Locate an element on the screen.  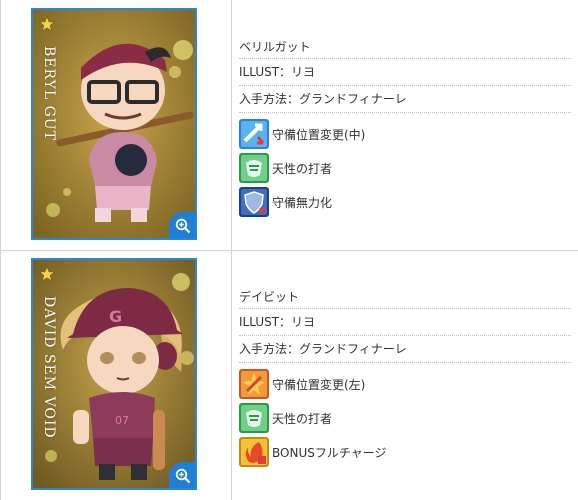
skill-item: 守備位置変更(中) is located at coordinates (405, 134).